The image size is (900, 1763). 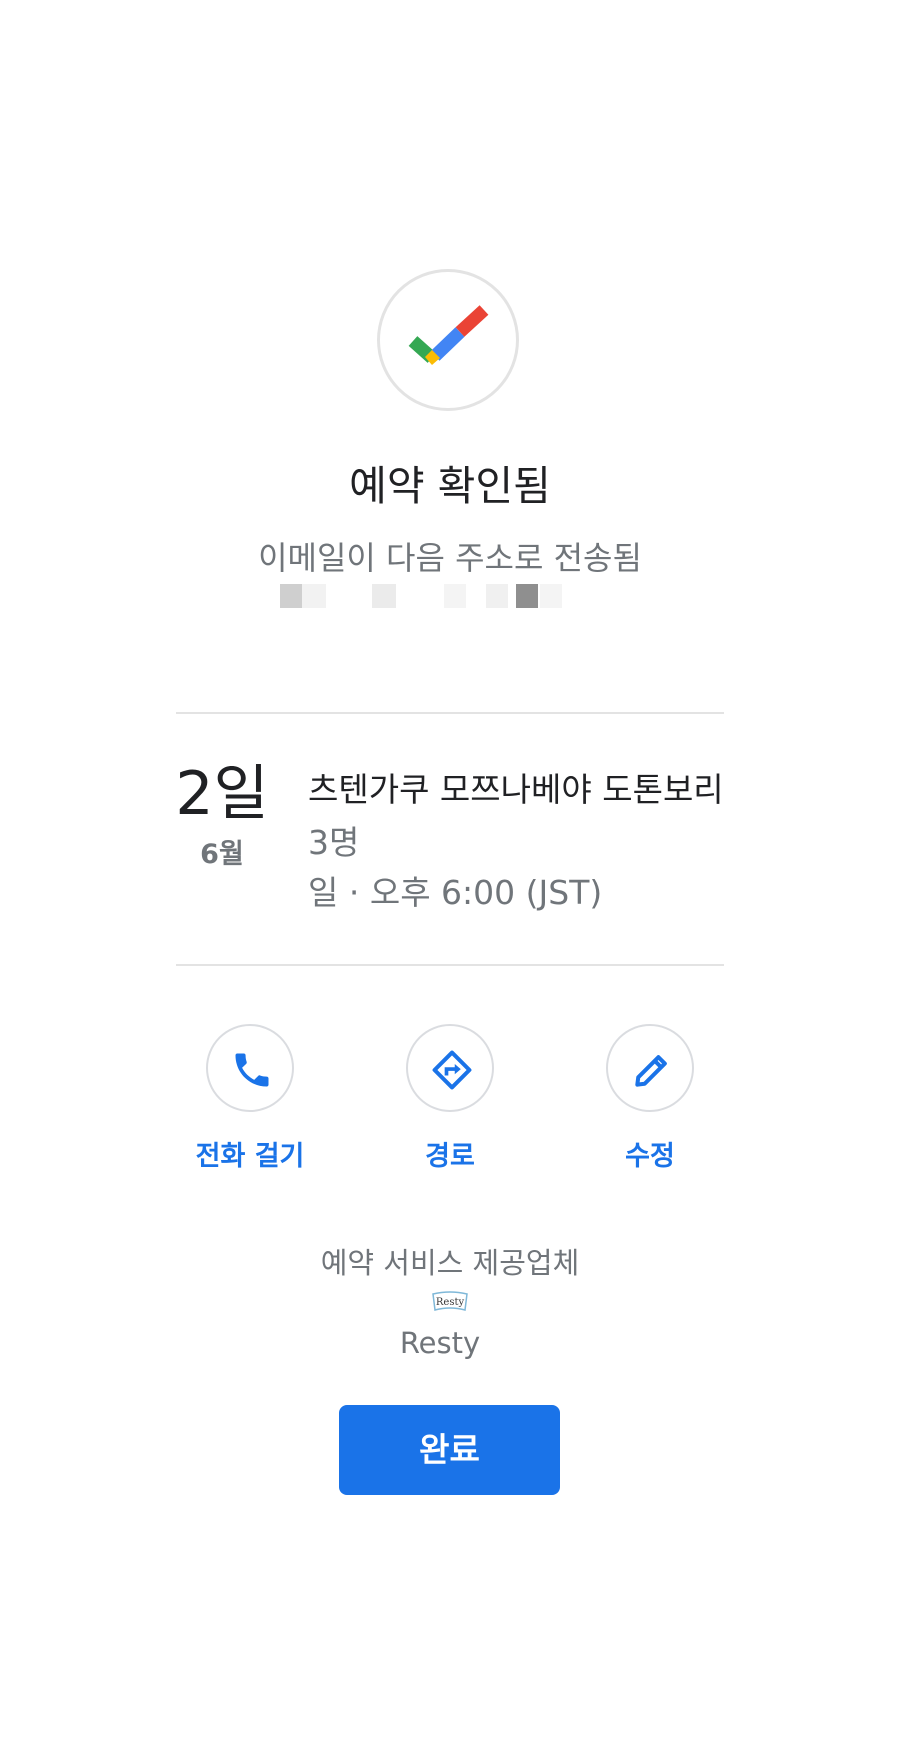 I want to click on call-button-label: 전화 걸기, so click(x=250, y=1156).